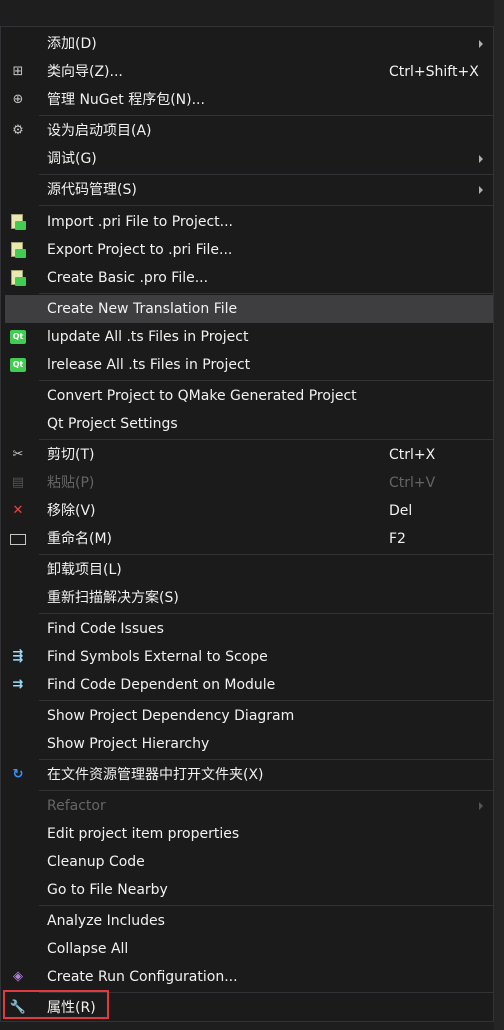 The image size is (504, 1030). I want to click on menu-item-edit-item-properties: Edit project item properties, so click(247, 834).